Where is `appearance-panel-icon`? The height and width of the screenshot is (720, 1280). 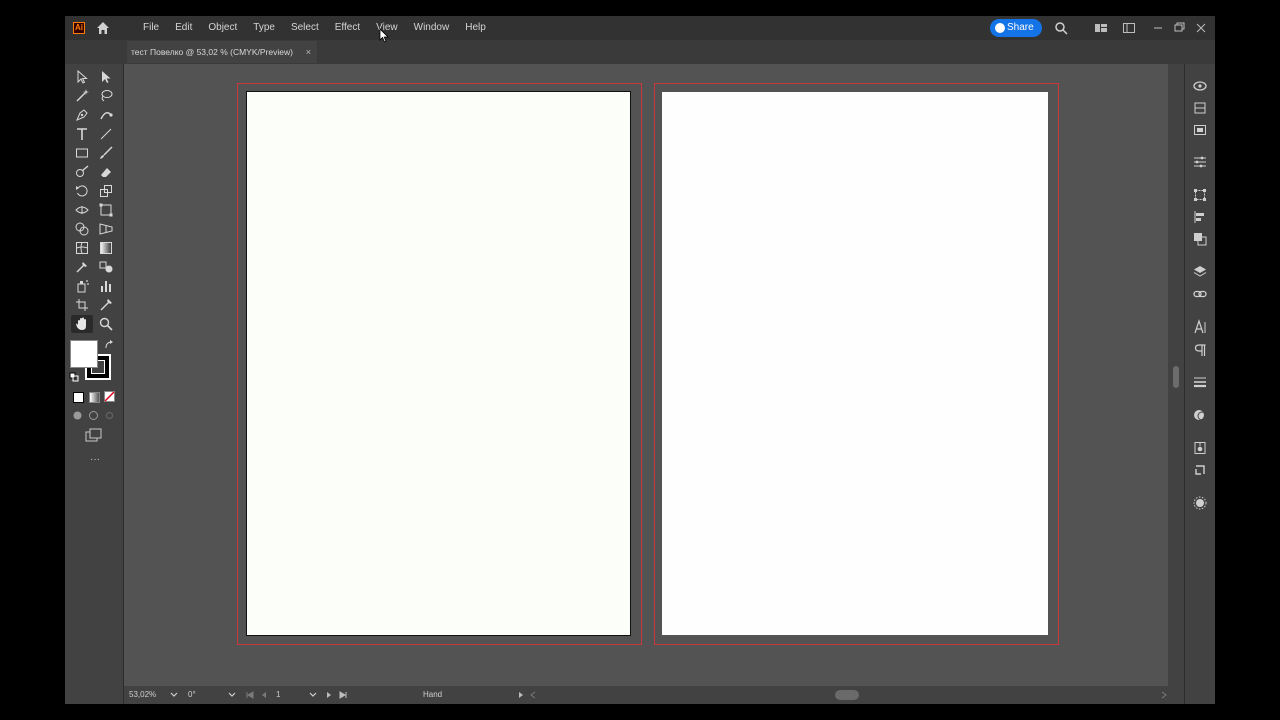
appearance-panel-icon is located at coordinates (1200, 415).